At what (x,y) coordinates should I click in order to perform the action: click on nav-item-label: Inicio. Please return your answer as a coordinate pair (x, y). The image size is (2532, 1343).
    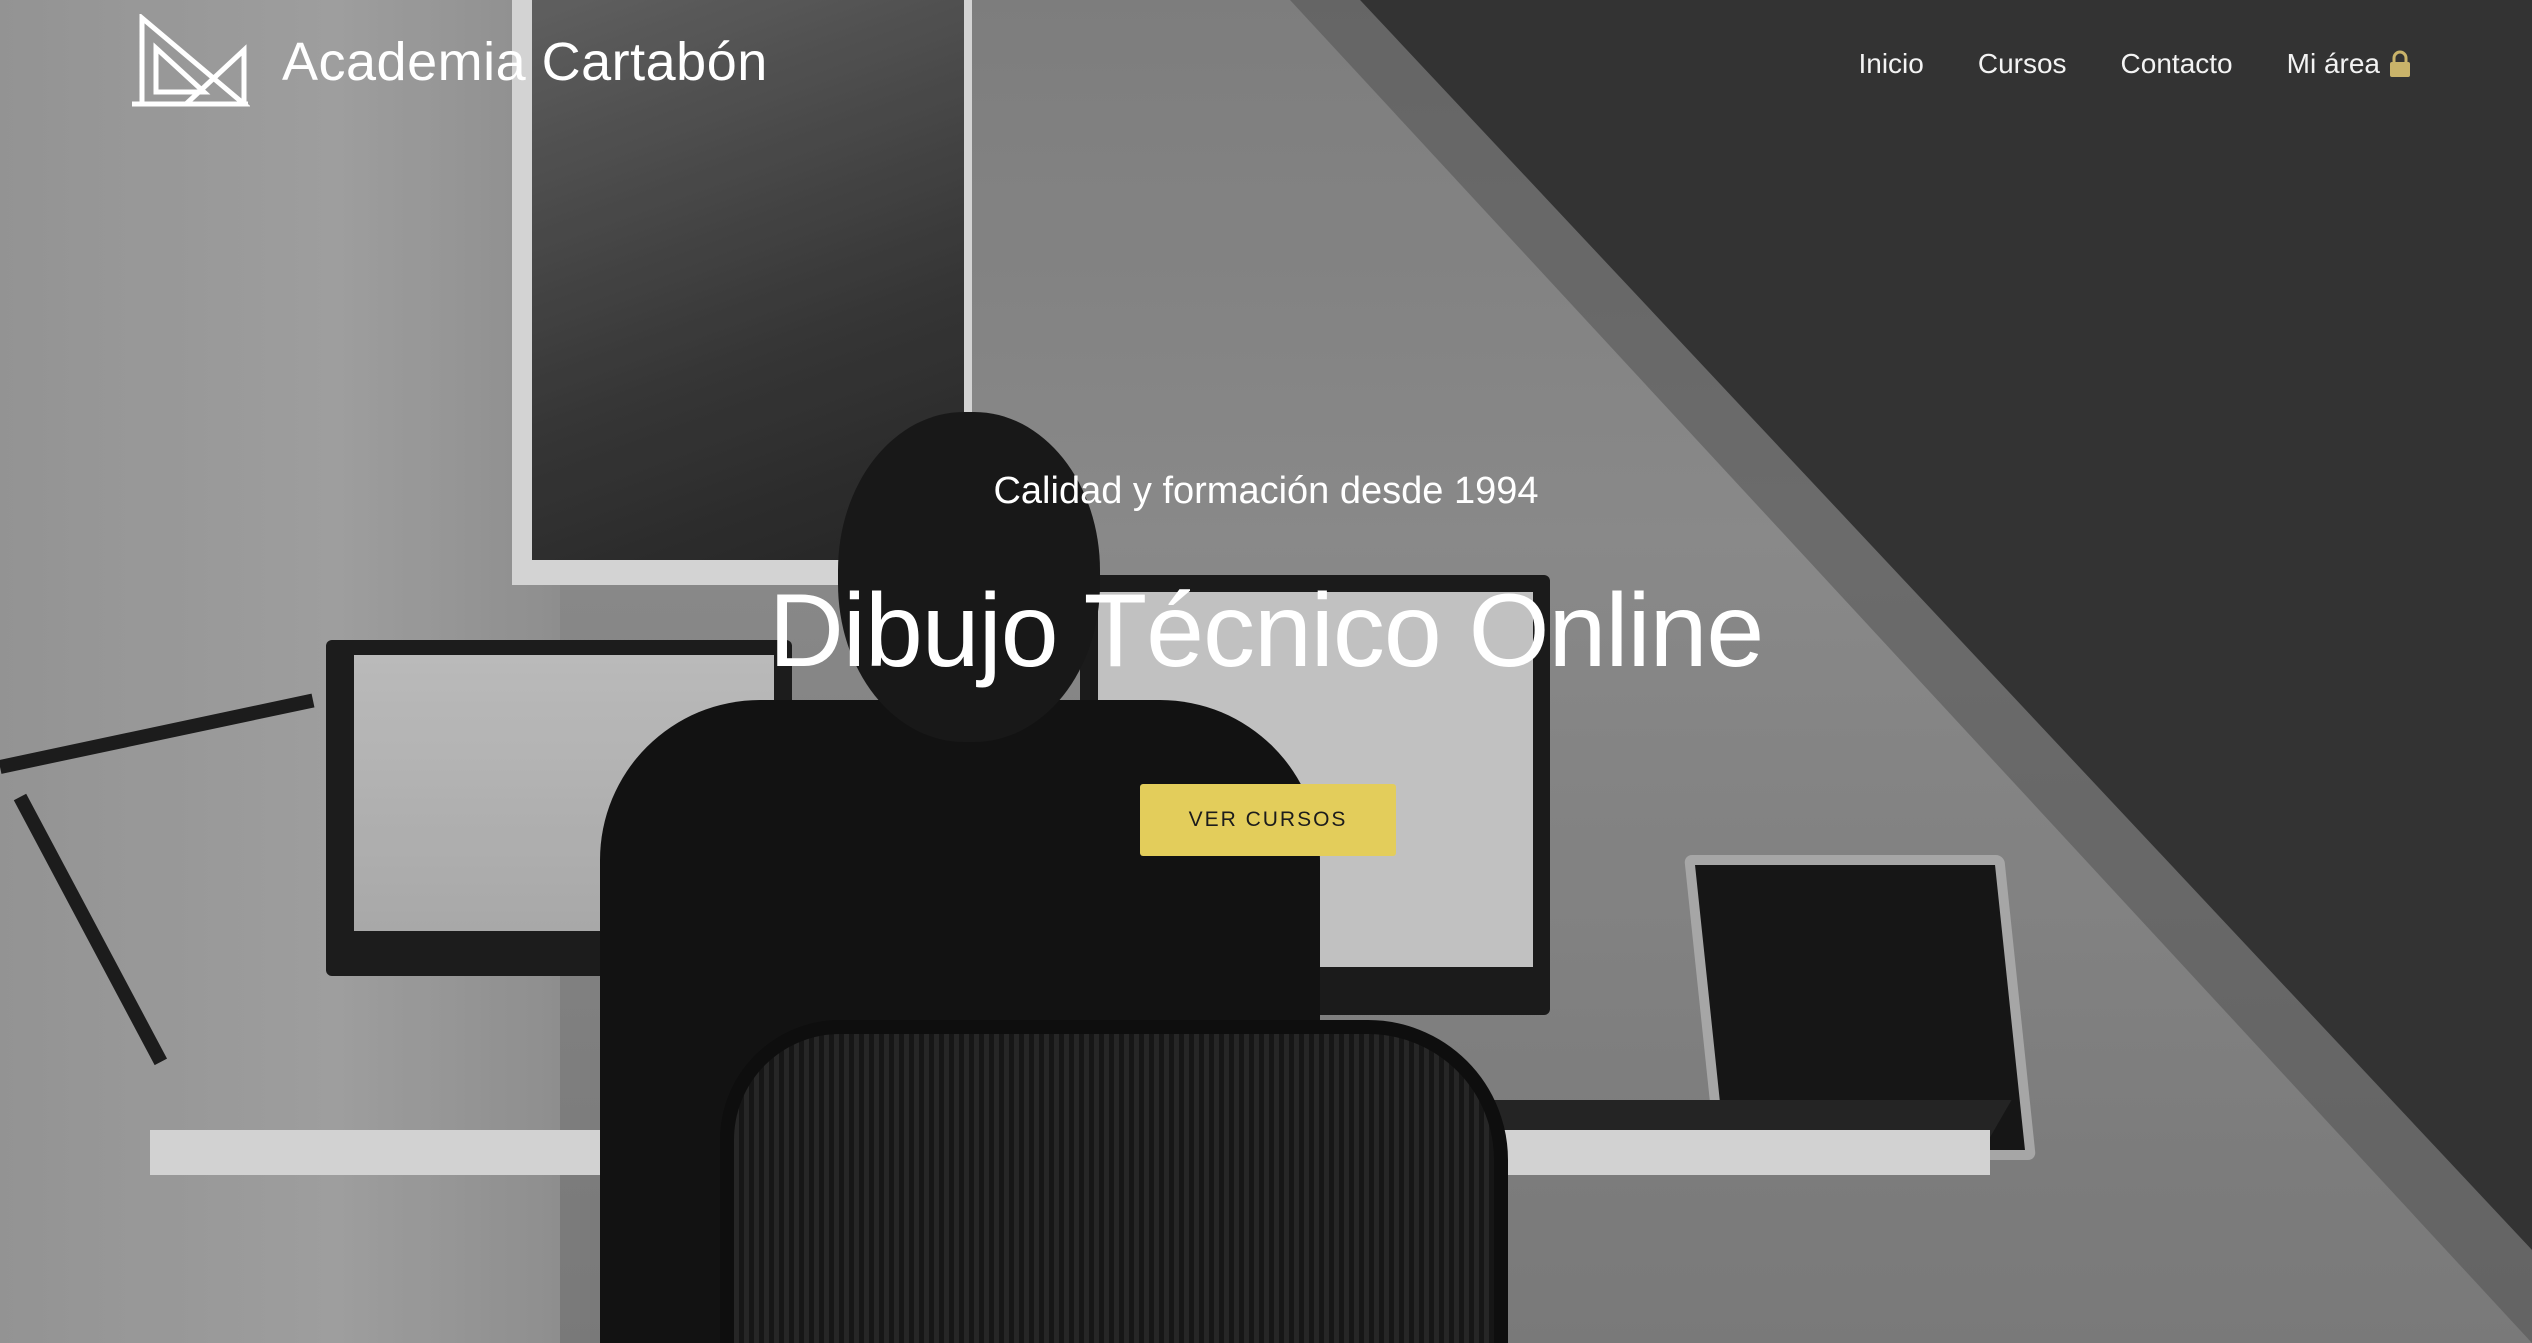
    Looking at the image, I should click on (1891, 63).